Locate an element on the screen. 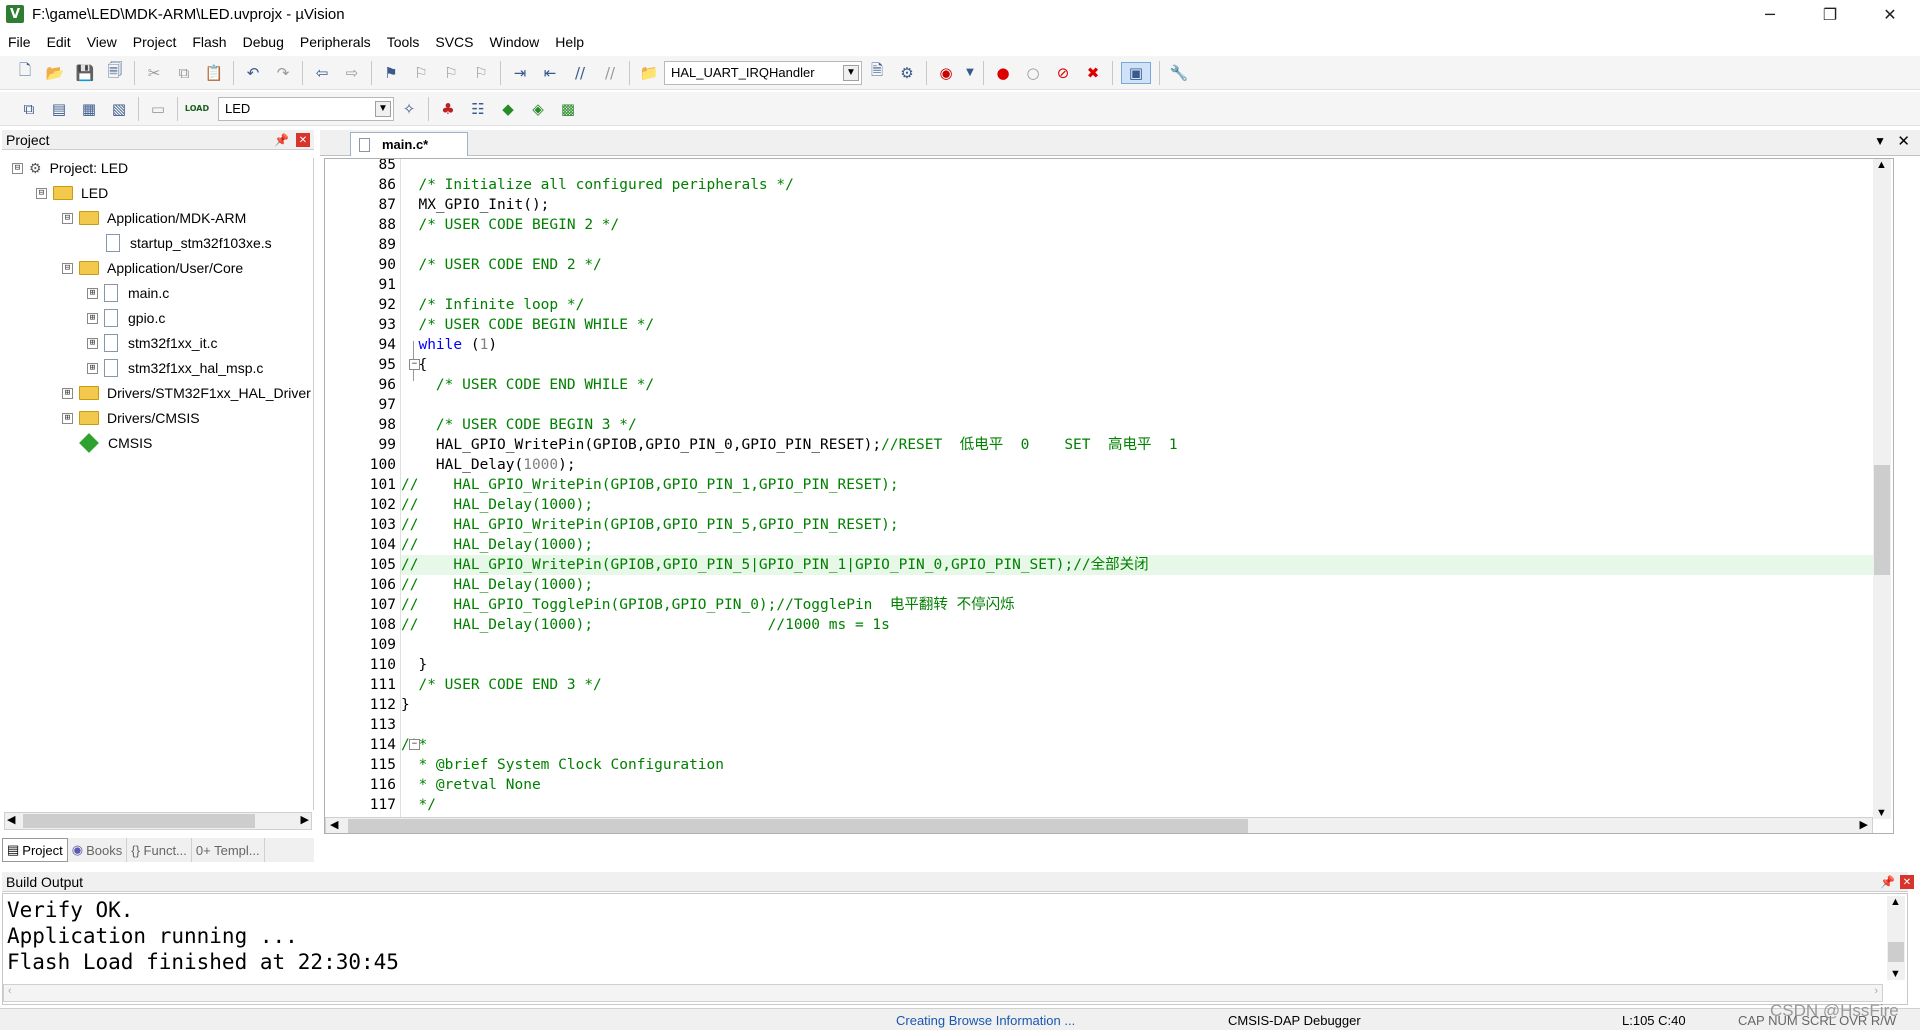  nav-forward-icon: ⇨ is located at coordinates (352, 73).